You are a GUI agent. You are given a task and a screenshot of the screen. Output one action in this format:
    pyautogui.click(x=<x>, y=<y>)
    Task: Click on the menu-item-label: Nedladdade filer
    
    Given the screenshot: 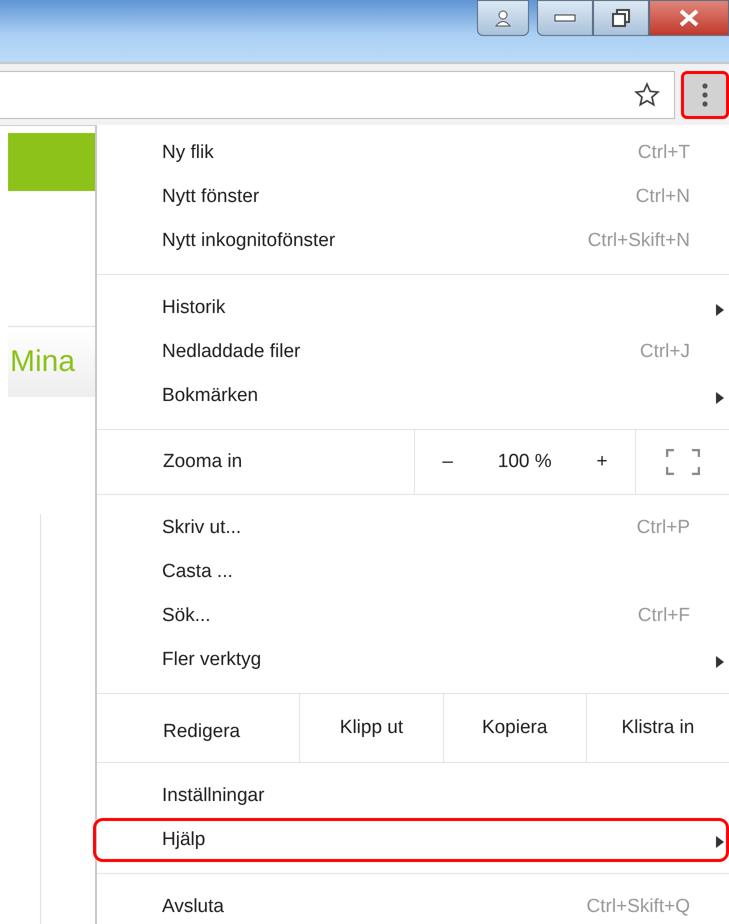 What is the action you would take?
    pyautogui.click(x=232, y=352)
    